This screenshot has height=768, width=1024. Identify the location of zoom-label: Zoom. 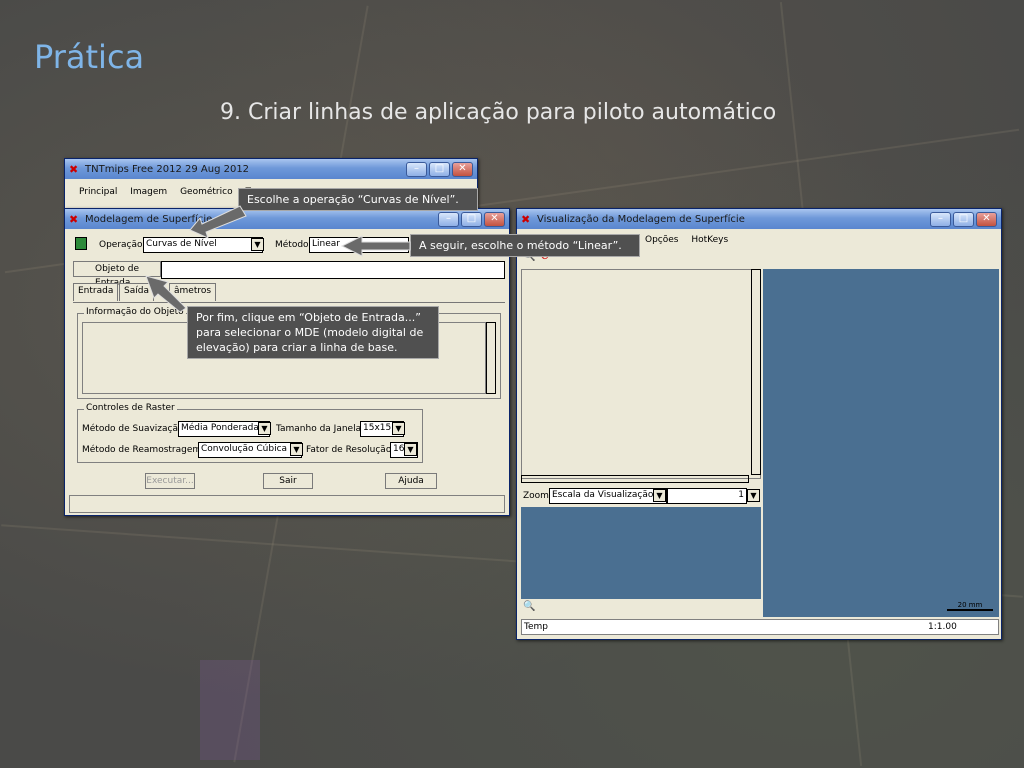
(536, 496).